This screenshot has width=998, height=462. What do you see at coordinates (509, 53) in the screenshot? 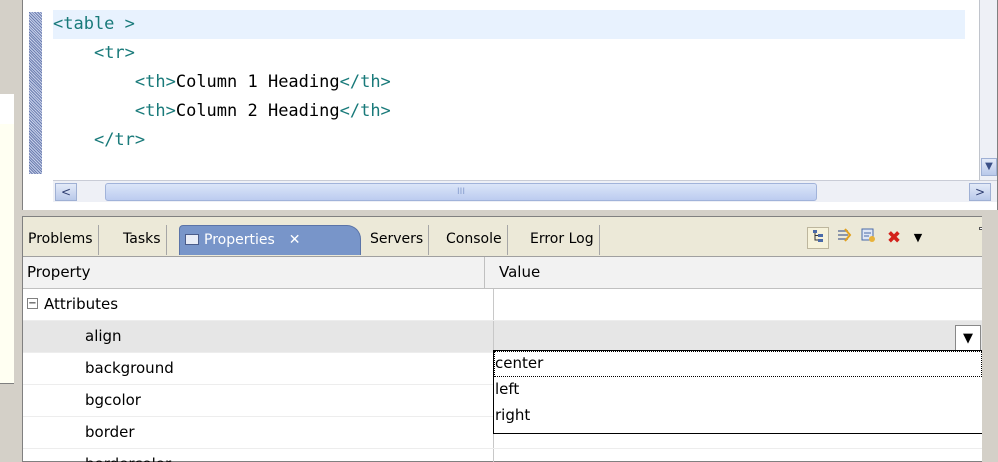
I see `code-line: <tr>` at bounding box center [509, 53].